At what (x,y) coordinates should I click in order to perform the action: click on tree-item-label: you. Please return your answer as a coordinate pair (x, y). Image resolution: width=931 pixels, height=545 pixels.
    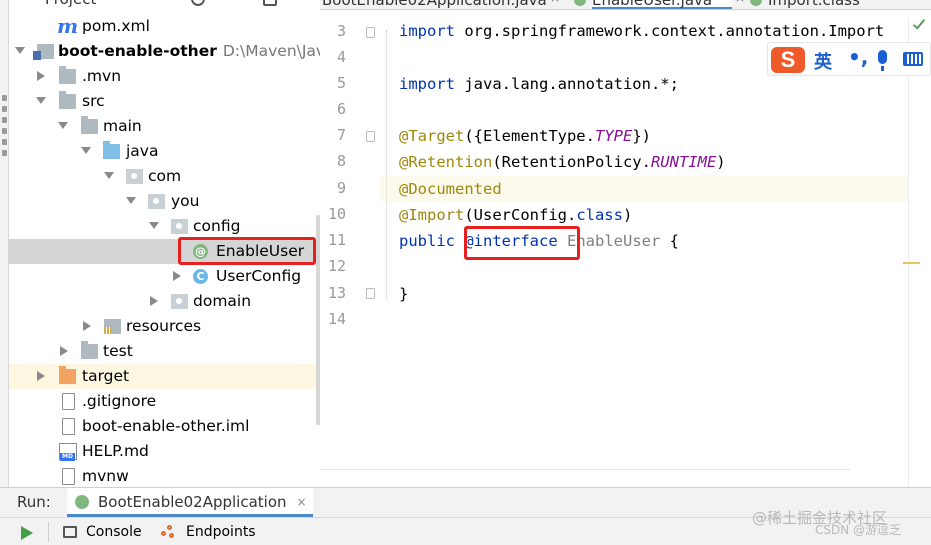
    Looking at the image, I should click on (185, 201).